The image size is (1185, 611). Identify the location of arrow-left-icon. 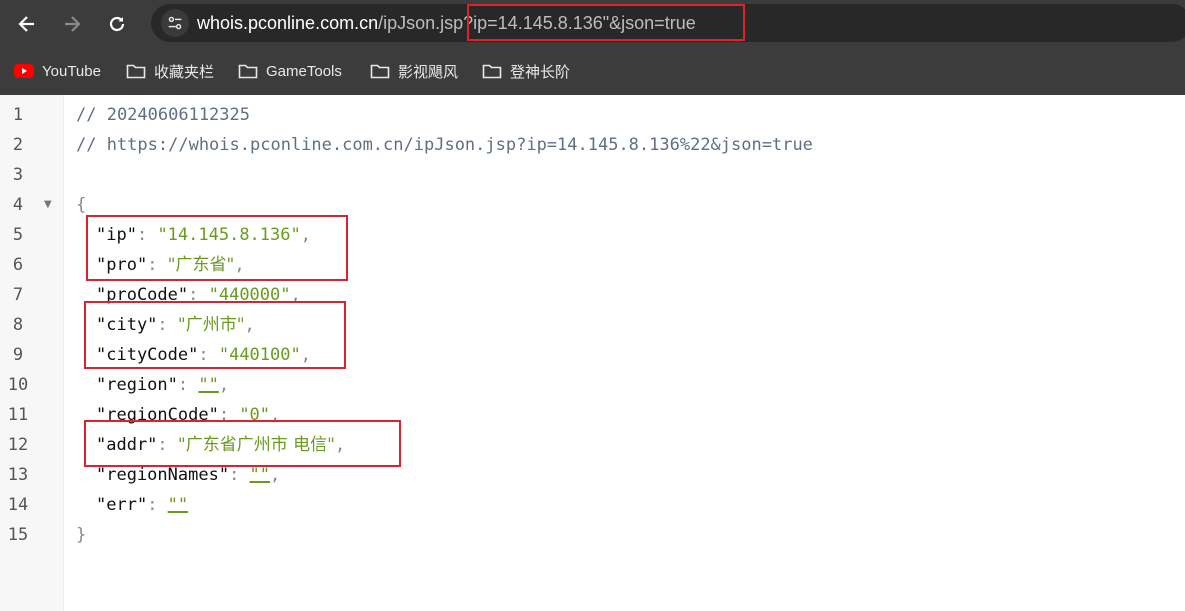
(26, 24).